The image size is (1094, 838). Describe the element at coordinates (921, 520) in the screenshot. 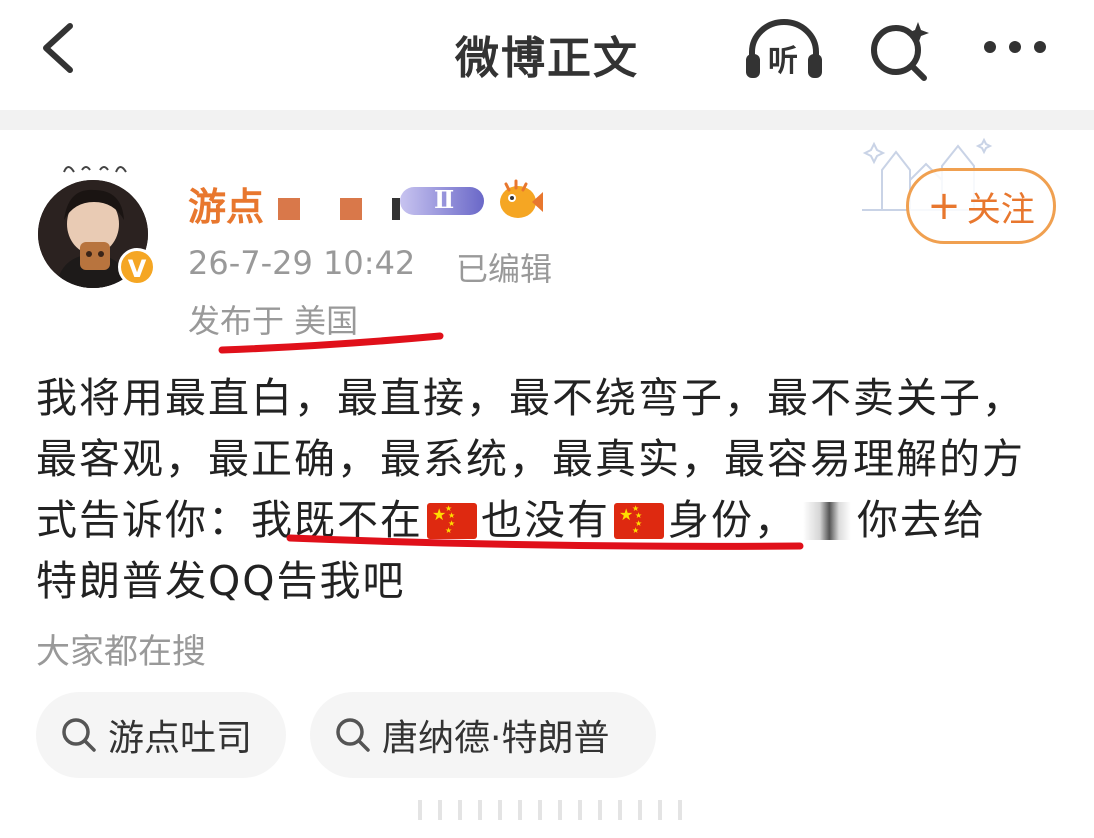

I see `post-body-segment: 你去给` at that location.